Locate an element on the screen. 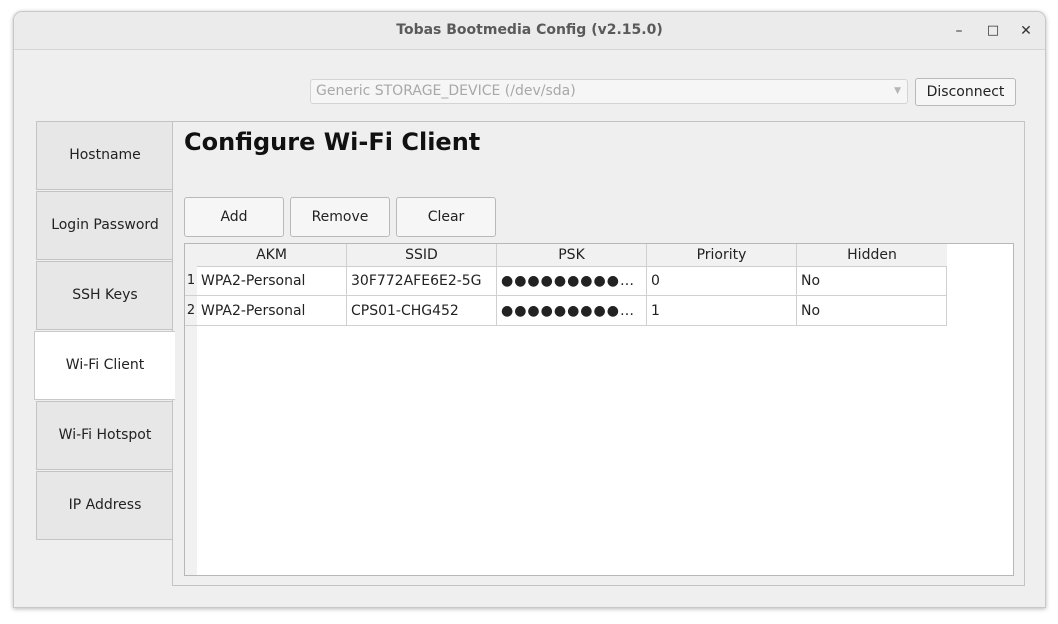 The height and width of the screenshot is (624, 1058). page-title: Configure Wi-Fi Client is located at coordinates (332, 142).